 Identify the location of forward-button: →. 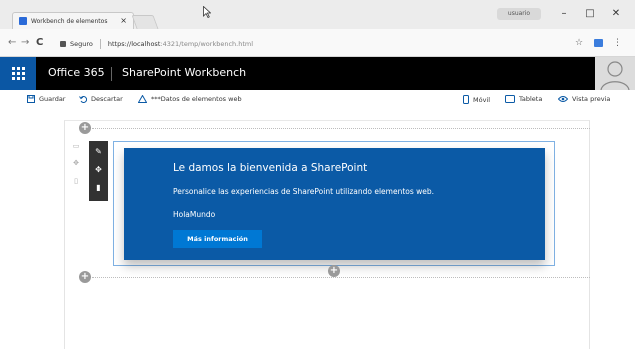
(25, 43).